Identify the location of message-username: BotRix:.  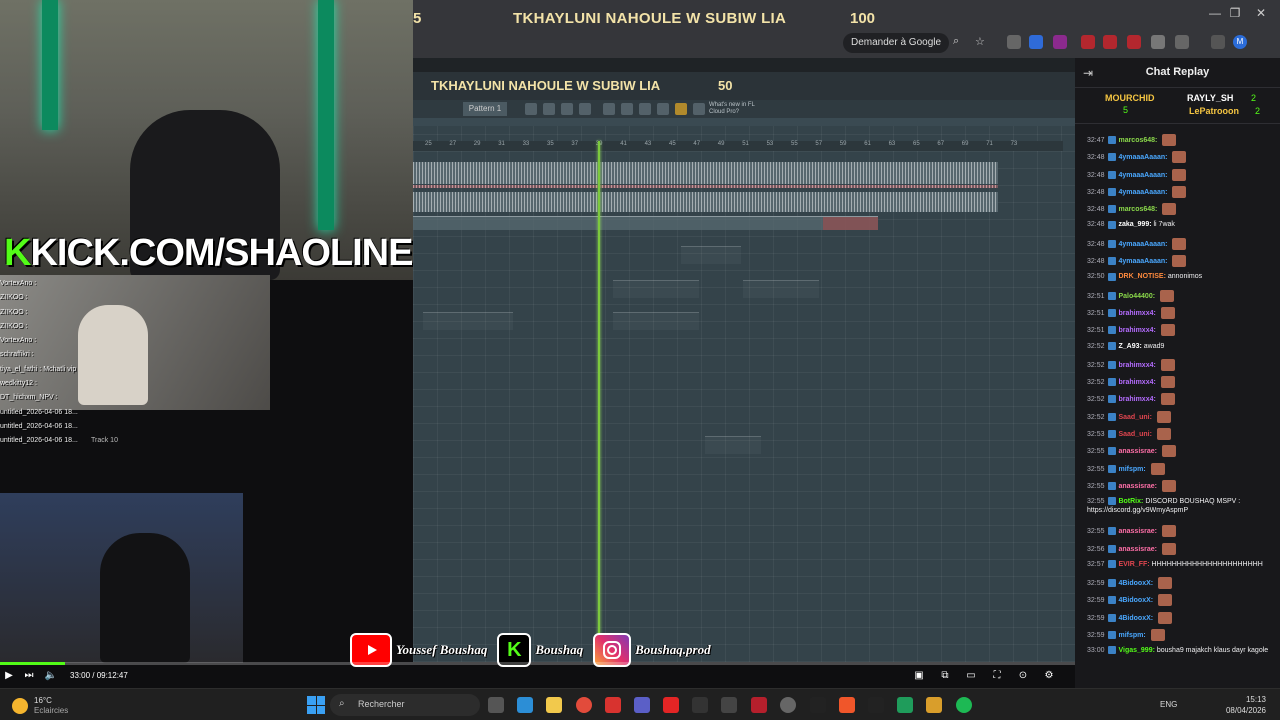
(1131, 501).